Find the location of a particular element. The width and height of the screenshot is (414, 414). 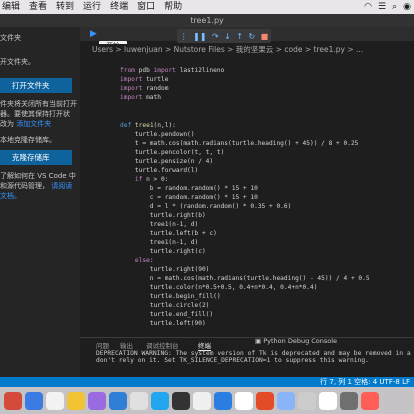

read-docs-link: 请阅读 is located at coordinates (61, 186).